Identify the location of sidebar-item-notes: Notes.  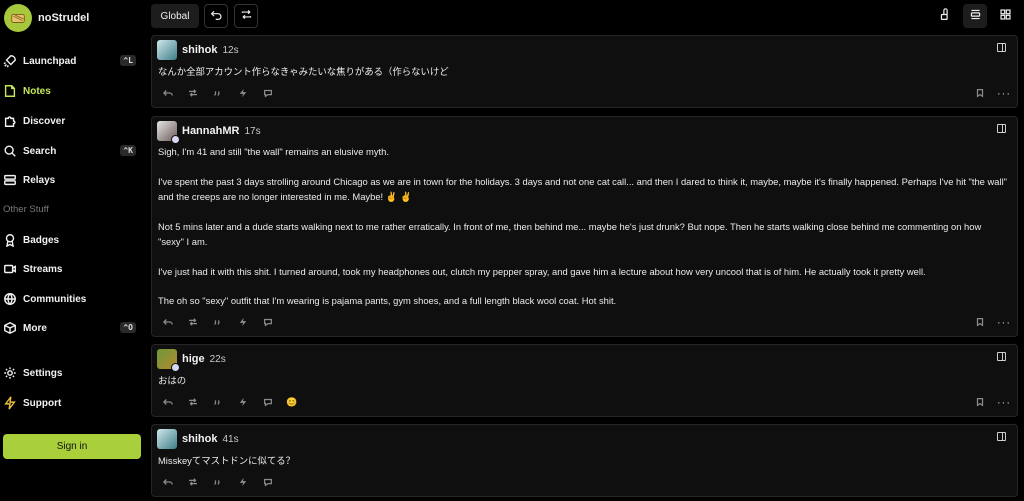
(71, 91).